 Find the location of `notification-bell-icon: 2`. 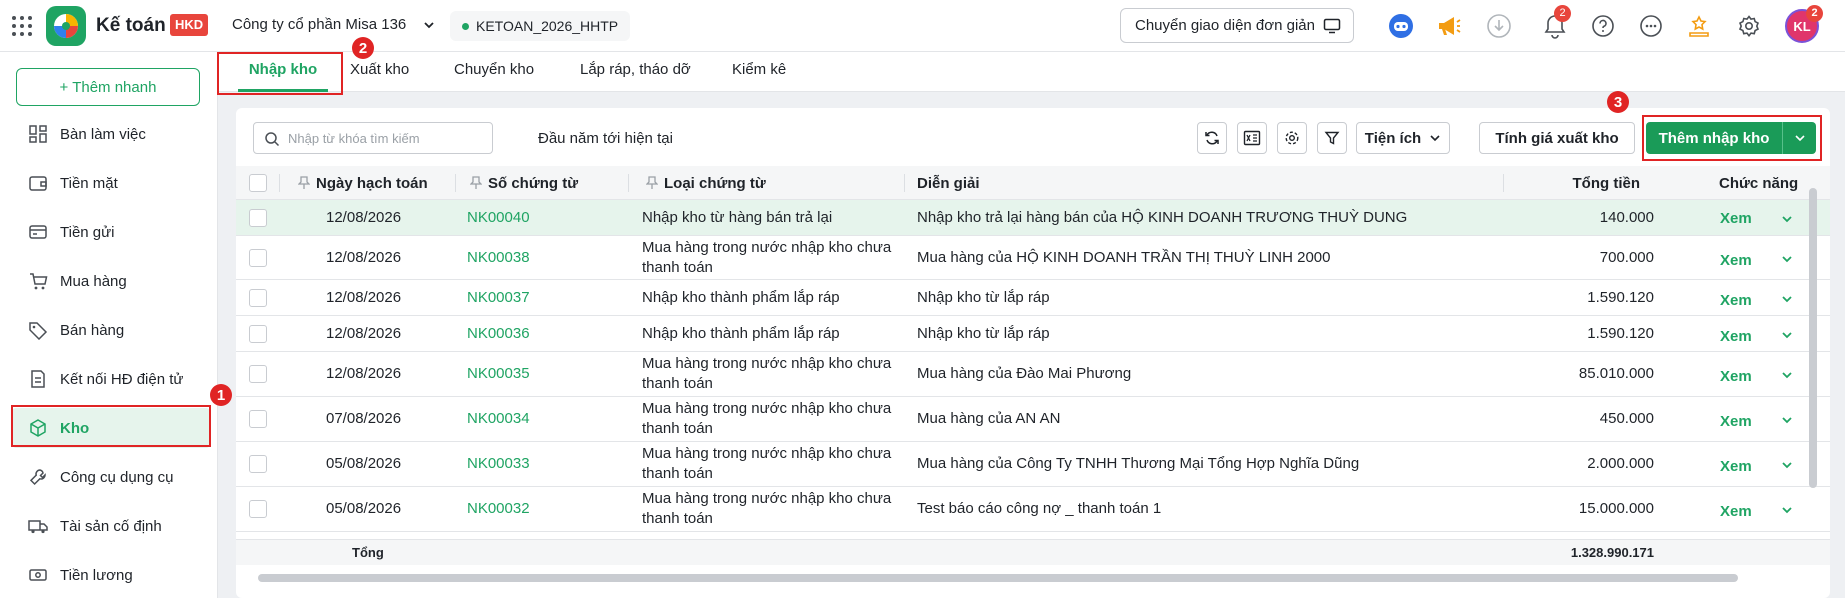

notification-bell-icon: 2 is located at coordinates (1555, 23).